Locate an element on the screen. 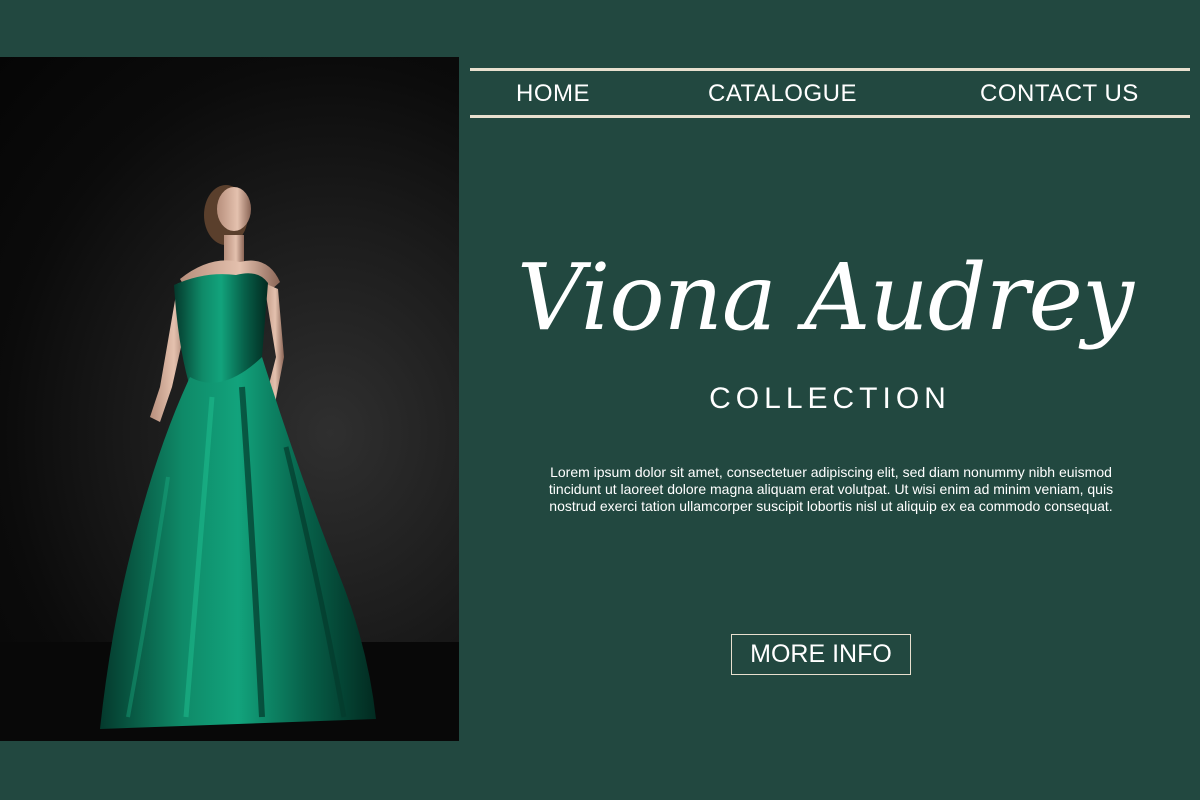  nav-home-link: HOME is located at coordinates (553, 93).